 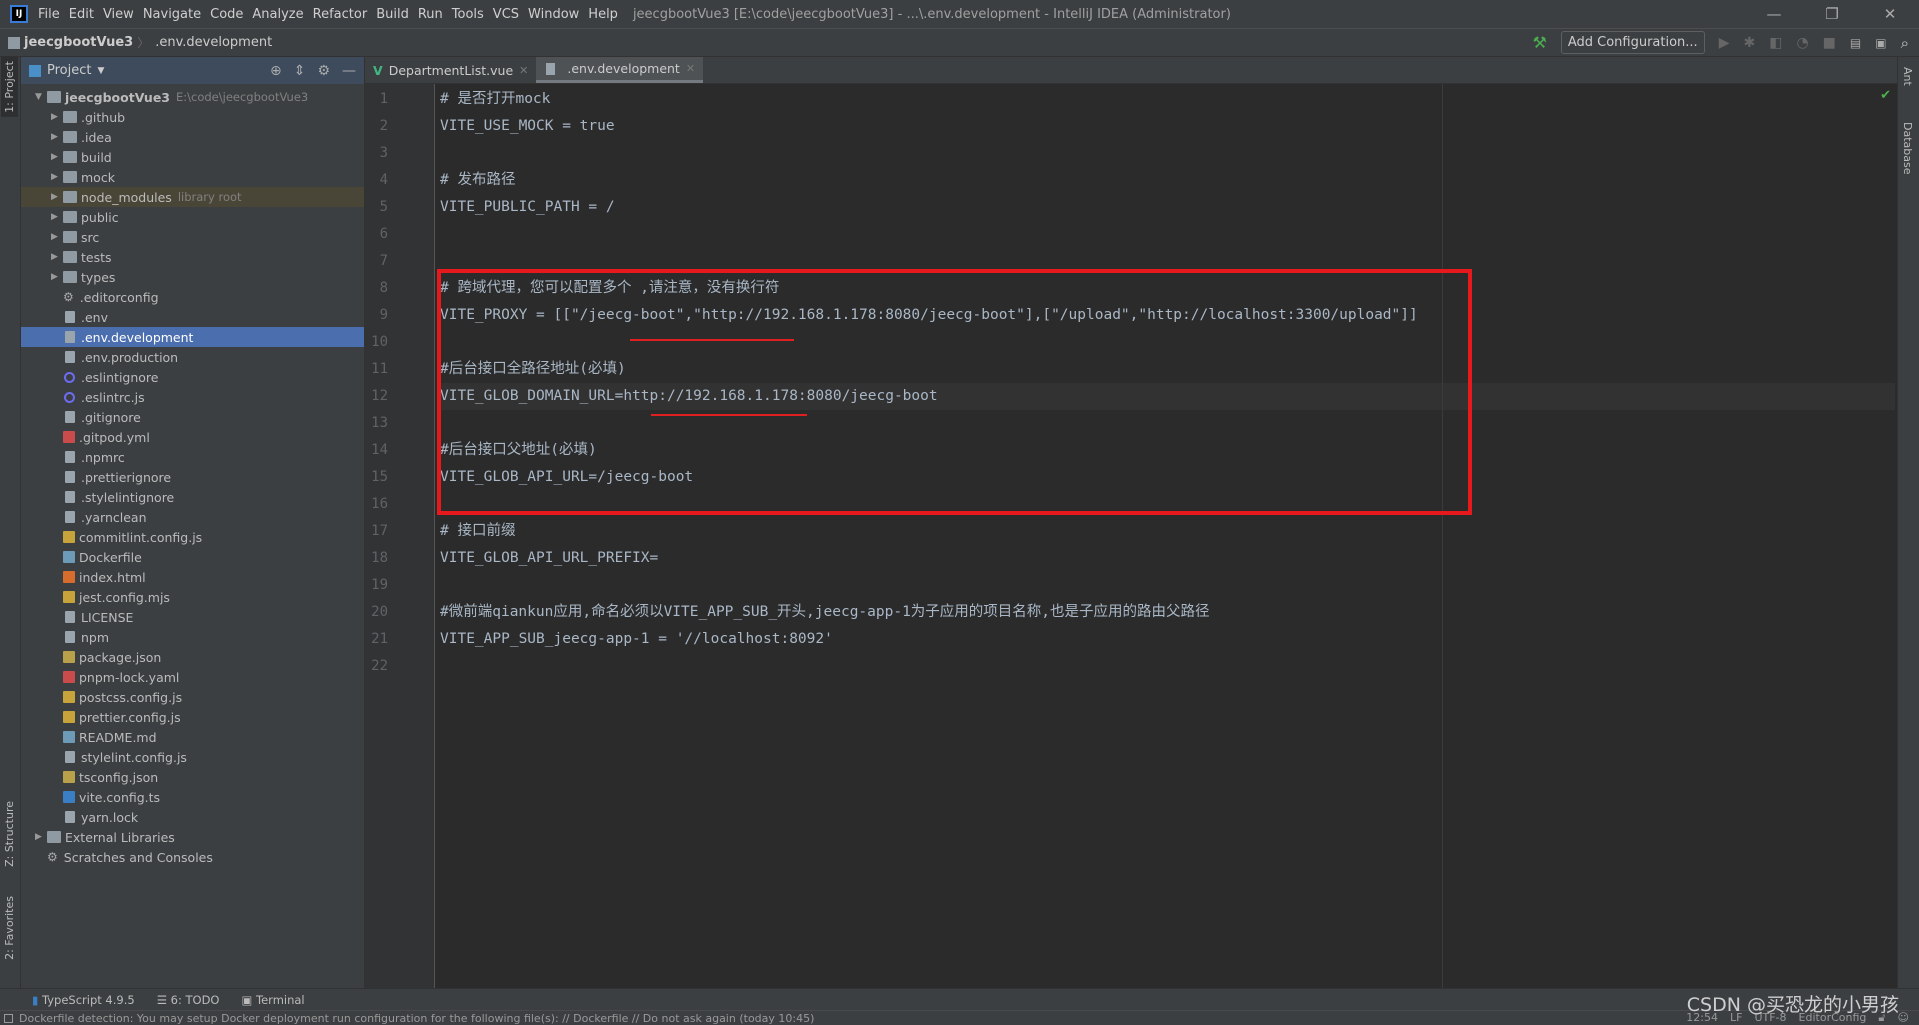 I want to click on breadcrumb-file: .env.development, so click(x=213, y=42).